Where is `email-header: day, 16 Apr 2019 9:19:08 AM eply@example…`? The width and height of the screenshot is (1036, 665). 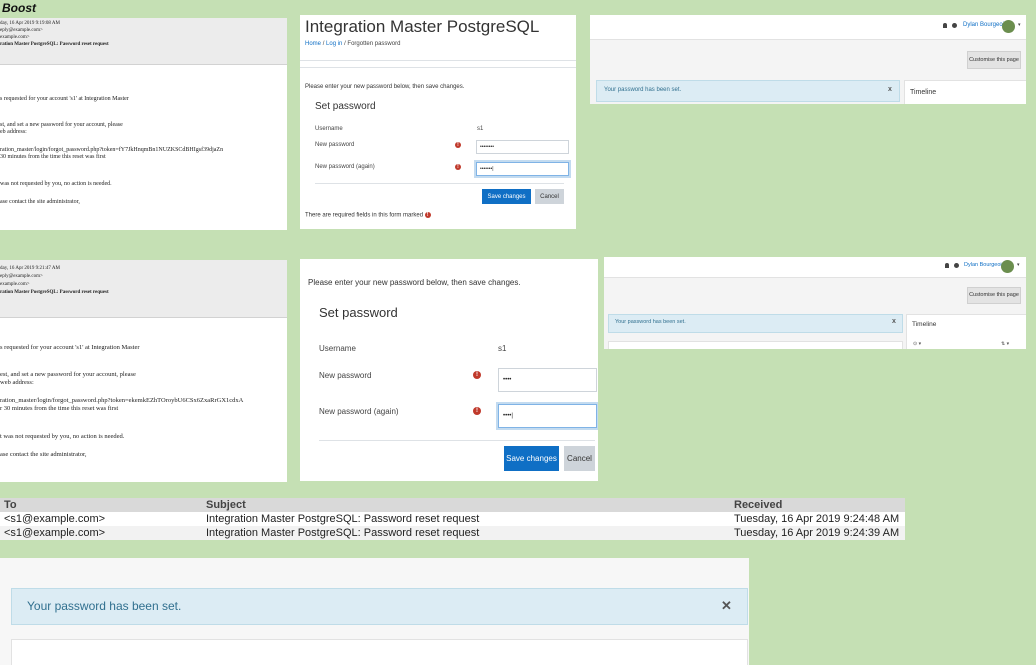 email-header: day, 16 Apr 2019 9:19:08 AM eply@example… is located at coordinates (143, 41).